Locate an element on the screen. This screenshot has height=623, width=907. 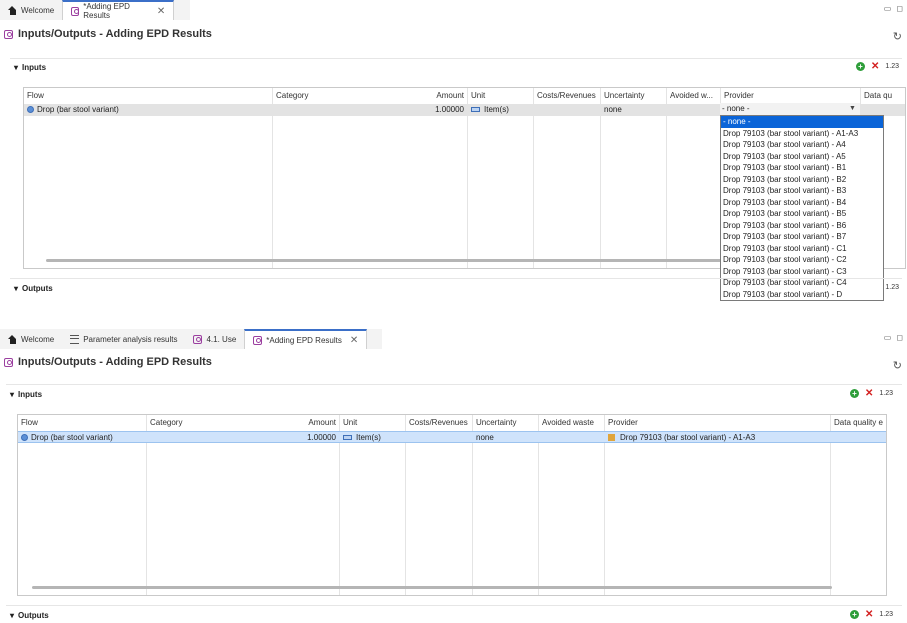
page-title: Inputs/Outputs - Adding EPD Results is located at coordinates (108, 34).